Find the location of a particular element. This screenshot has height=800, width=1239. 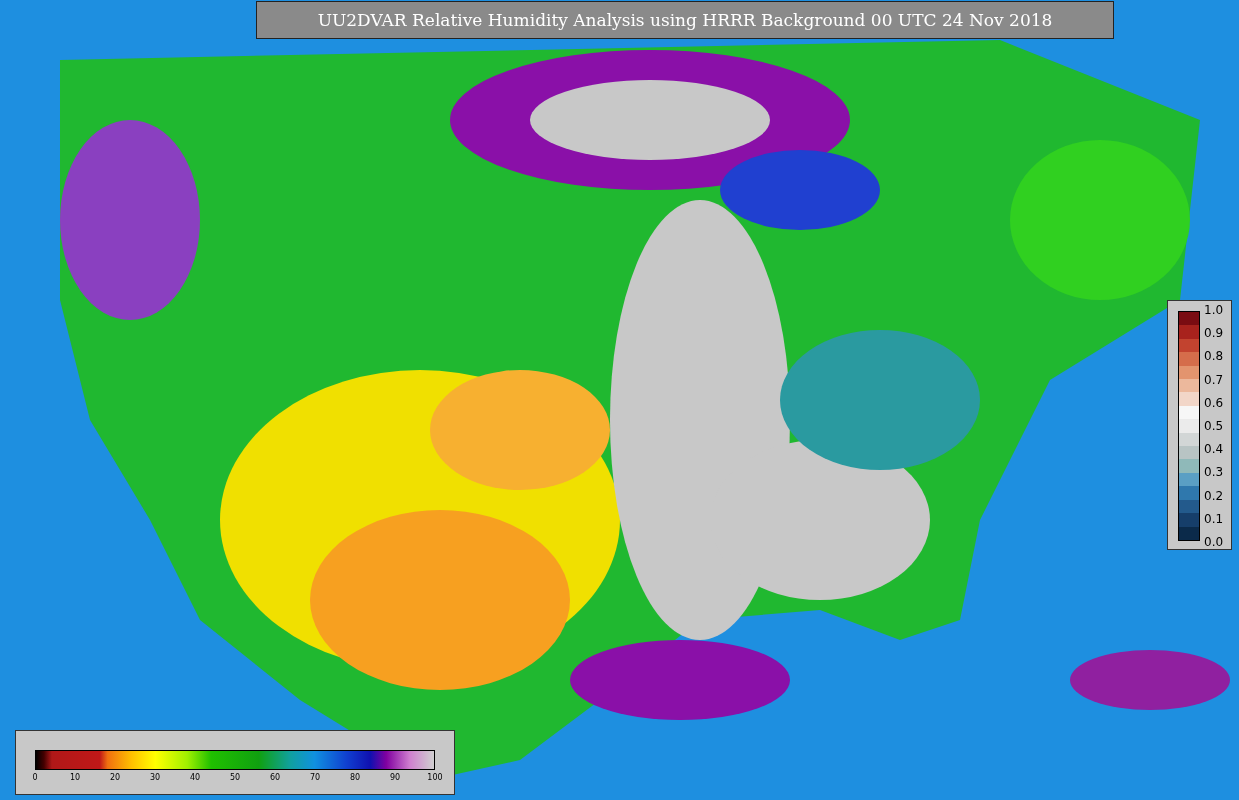

colorbar-tick-label: 30 is located at coordinates (155, 777).